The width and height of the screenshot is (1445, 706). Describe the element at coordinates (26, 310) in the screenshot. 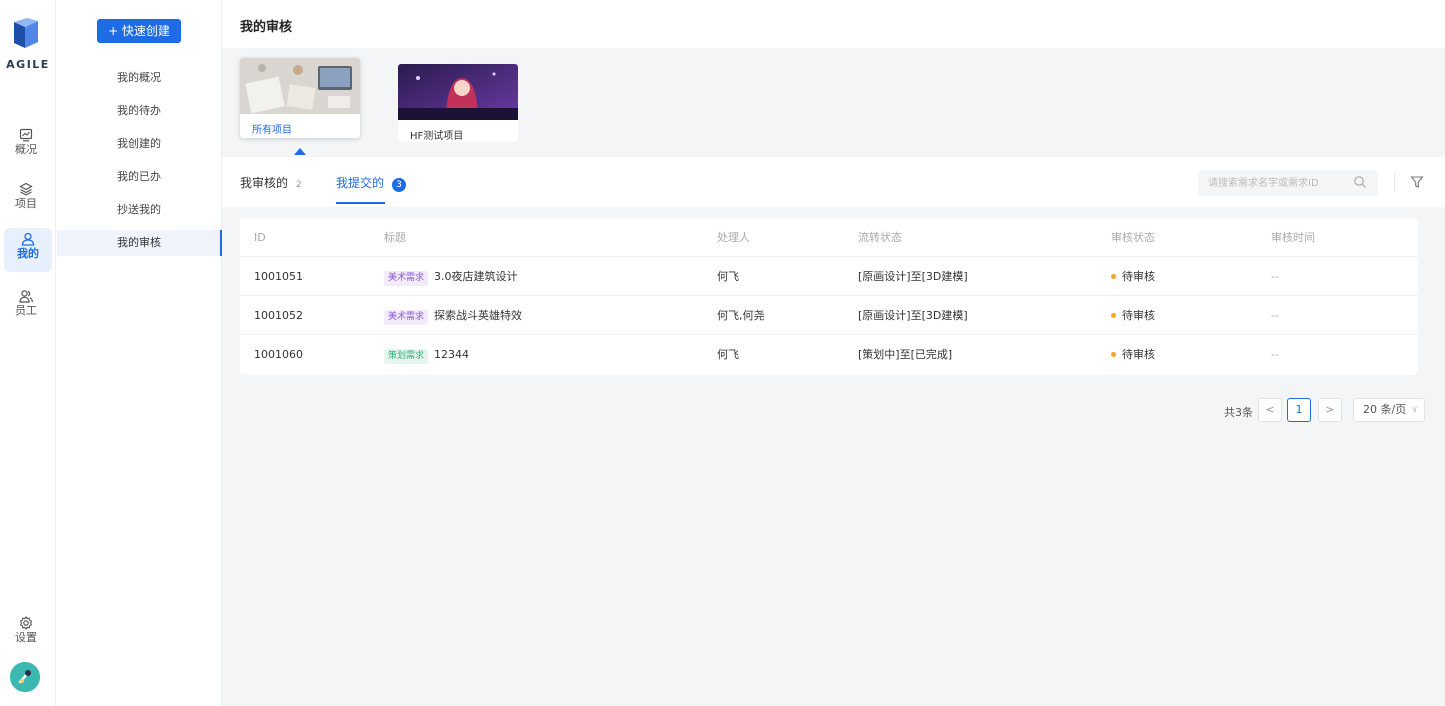

I see `rail-item-label: 员工` at that location.